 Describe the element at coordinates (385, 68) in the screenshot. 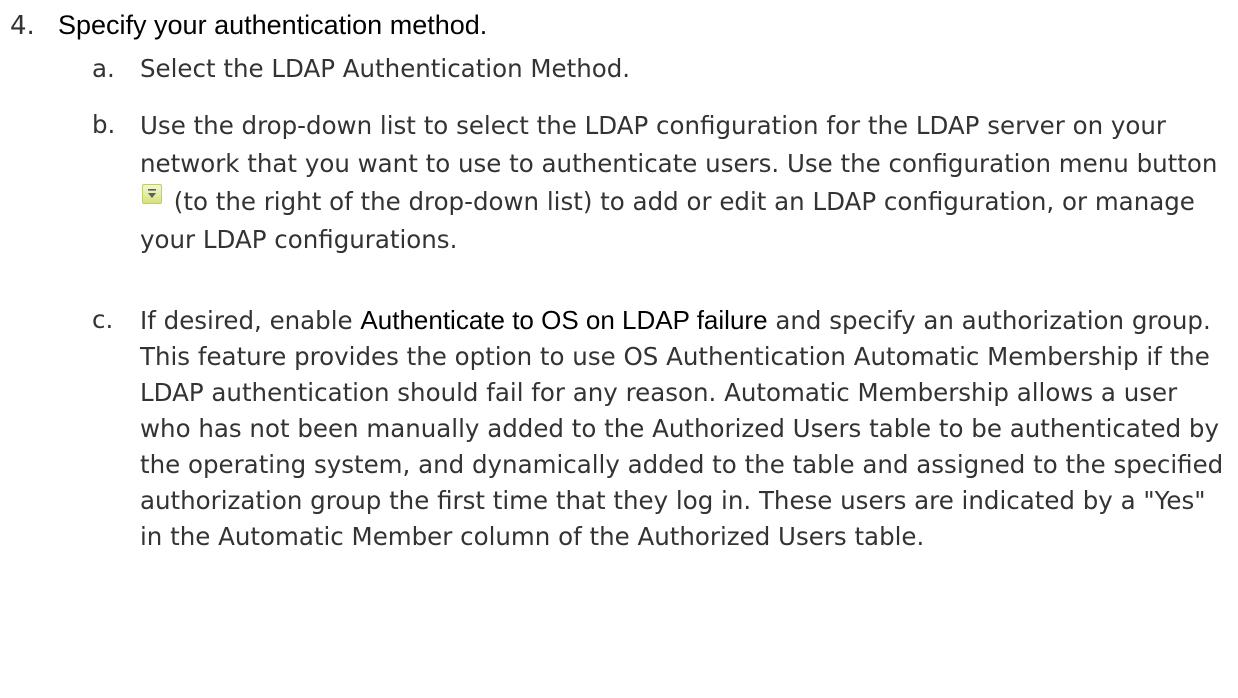

I see `substep-text: Select the LDAP Authentication Method.` at that location.